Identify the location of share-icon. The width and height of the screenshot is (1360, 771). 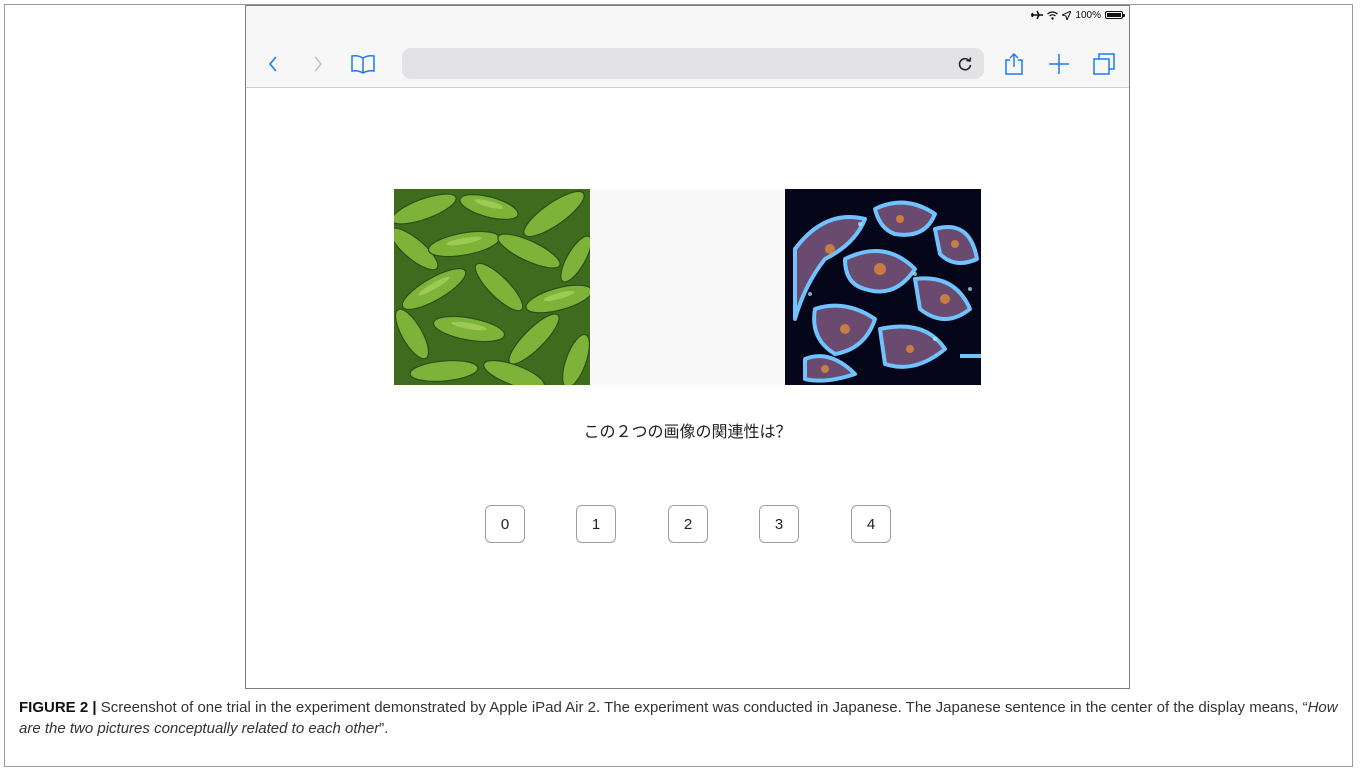
(1014, 63).